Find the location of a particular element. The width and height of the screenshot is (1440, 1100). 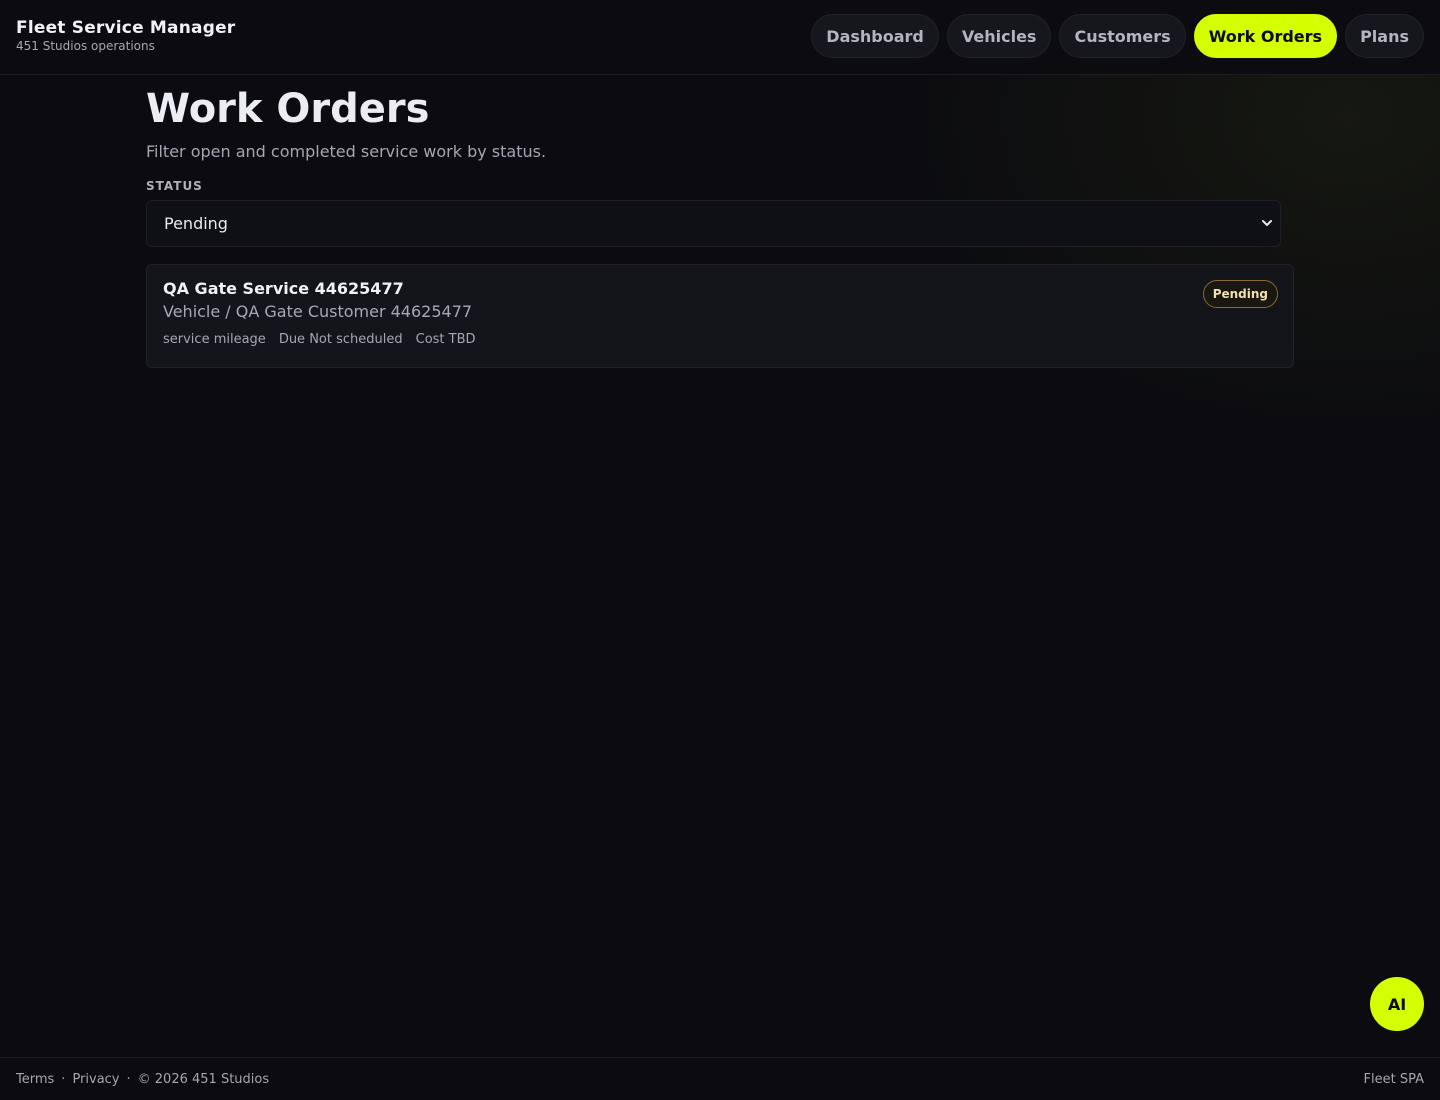

nav-dashboard: Dashboard is located at coordinates (875, 36).